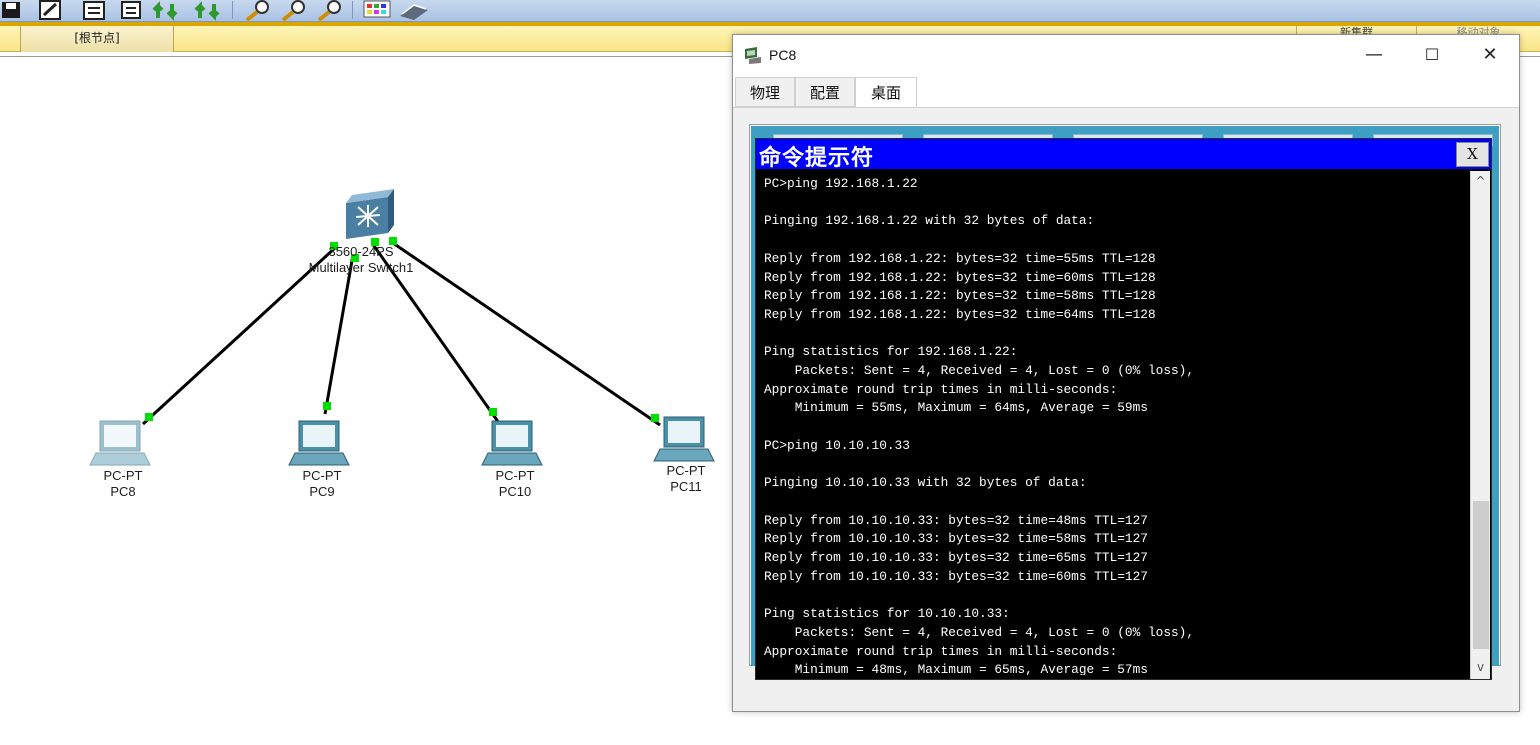  What do you see at coordinates (1480, 667) in the screenshot?
I see `scroll-down-icon: v` at bounding box center [1480, 667].